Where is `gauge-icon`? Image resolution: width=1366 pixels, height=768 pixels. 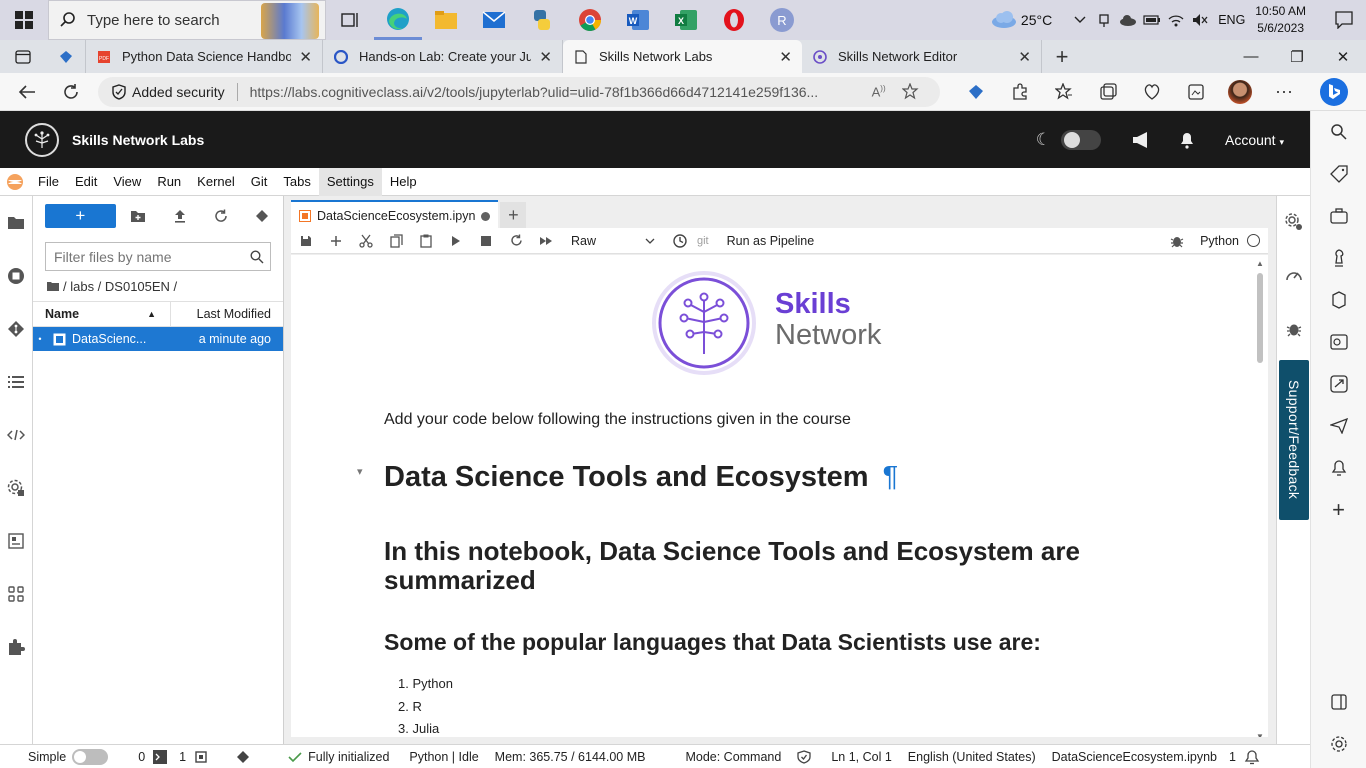 gauge-icon is located at coordinates (1293, 275).